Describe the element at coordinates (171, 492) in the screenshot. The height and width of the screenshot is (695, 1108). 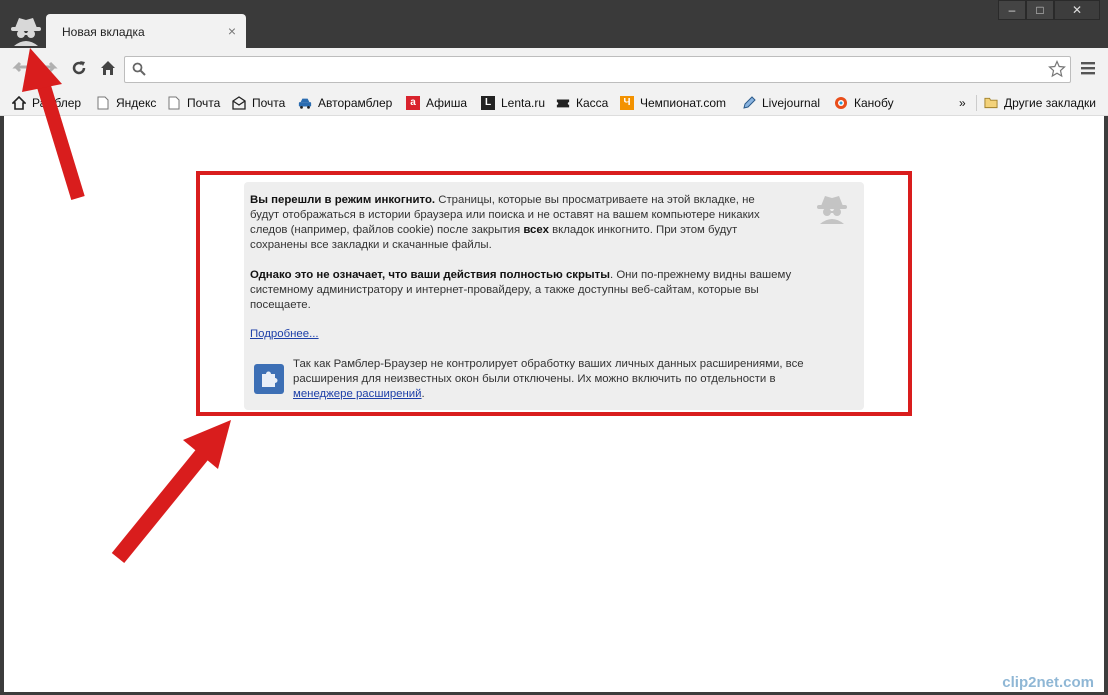
I see `arrow-to-info-box` at that location.